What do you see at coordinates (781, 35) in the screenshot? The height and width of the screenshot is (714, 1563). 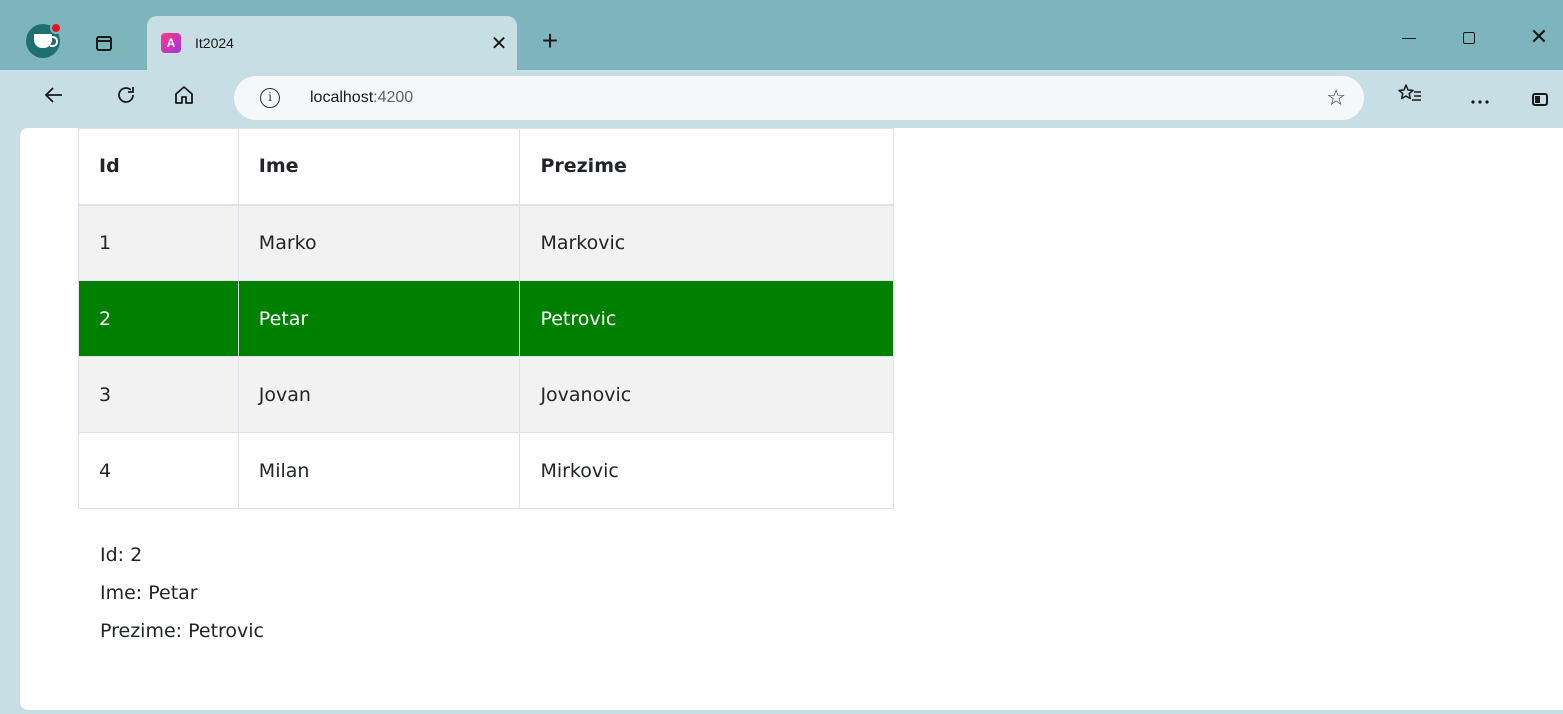 I see `tab-strip: A It2024 ✕ + ✕` at bounding box center [781, 35].